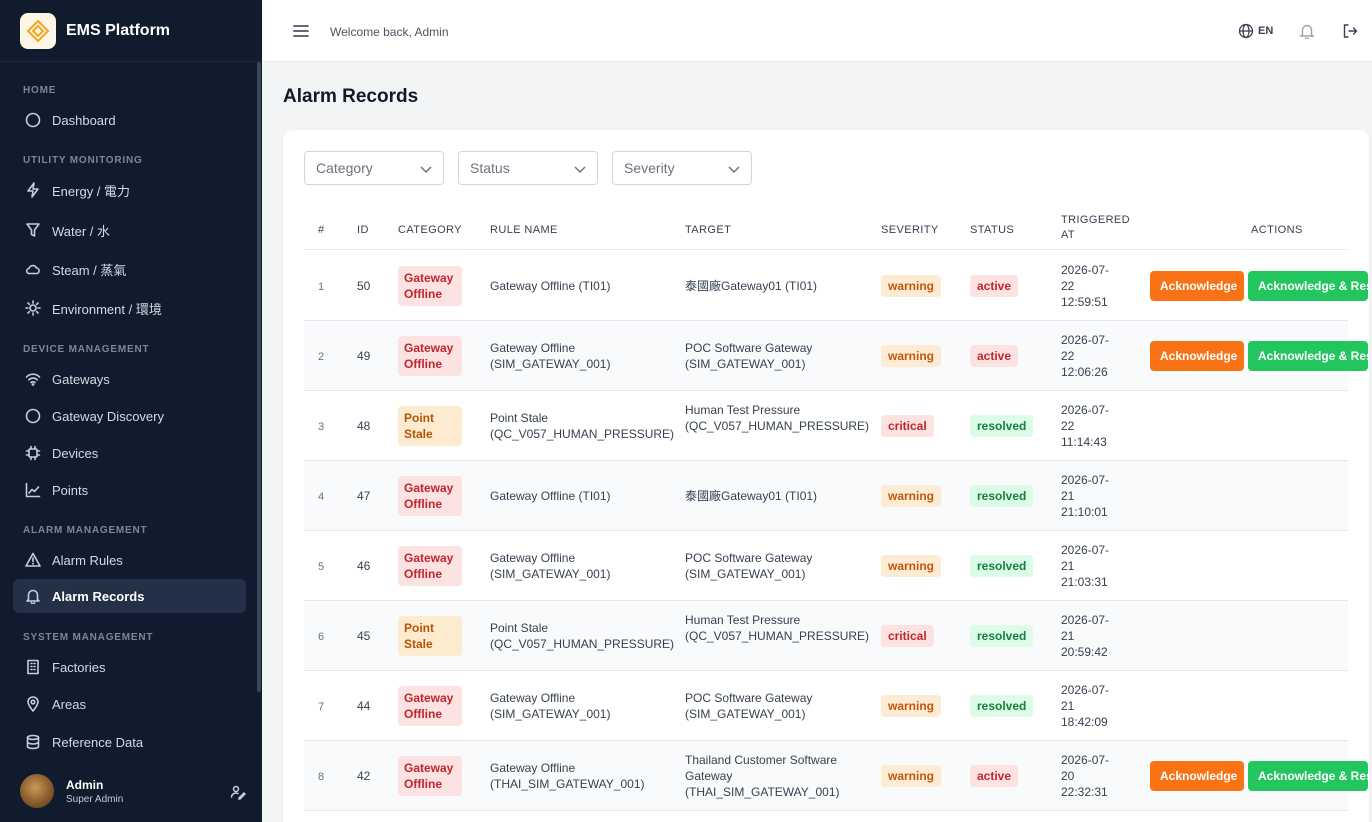 The image size is (1372, 822). Describe the element at coordinates (364, 286) in the screenshot. I see `row-id: 50` at that location.